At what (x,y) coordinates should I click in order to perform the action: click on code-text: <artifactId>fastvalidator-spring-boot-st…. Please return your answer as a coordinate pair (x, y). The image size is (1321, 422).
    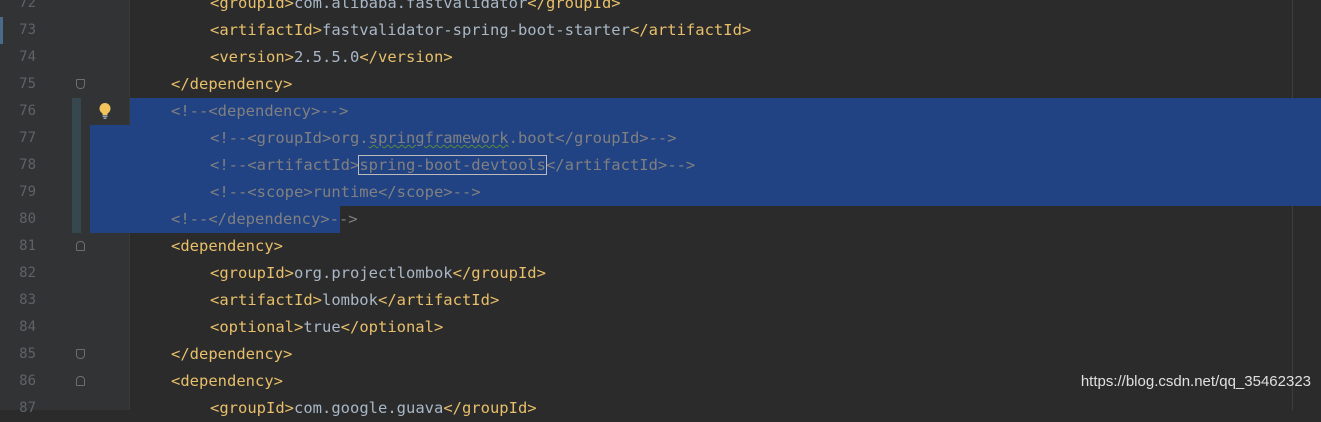
    Looking at the image, I should click on (480, 30).